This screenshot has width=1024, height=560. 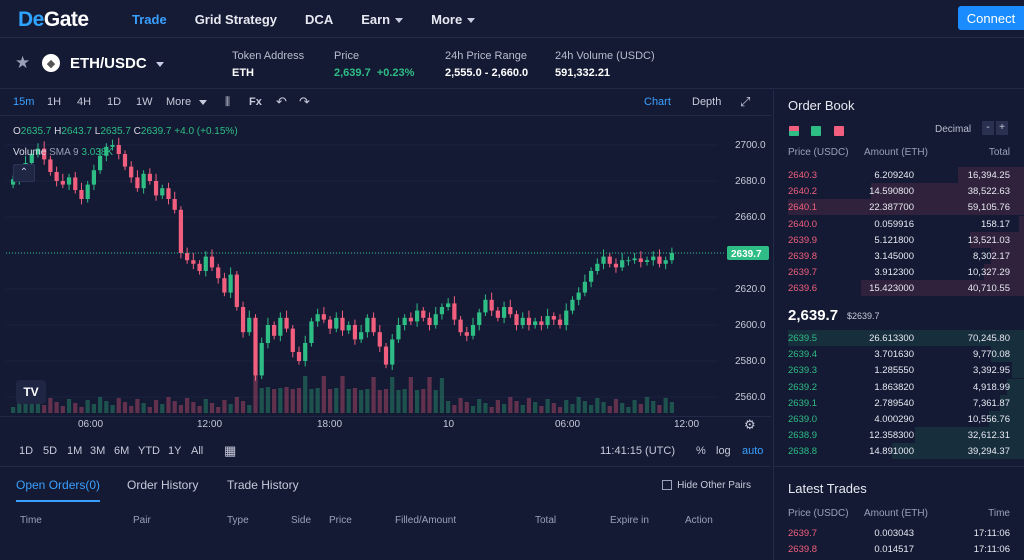 I want to click on time-tick: 10, so click(x=449, y=424).